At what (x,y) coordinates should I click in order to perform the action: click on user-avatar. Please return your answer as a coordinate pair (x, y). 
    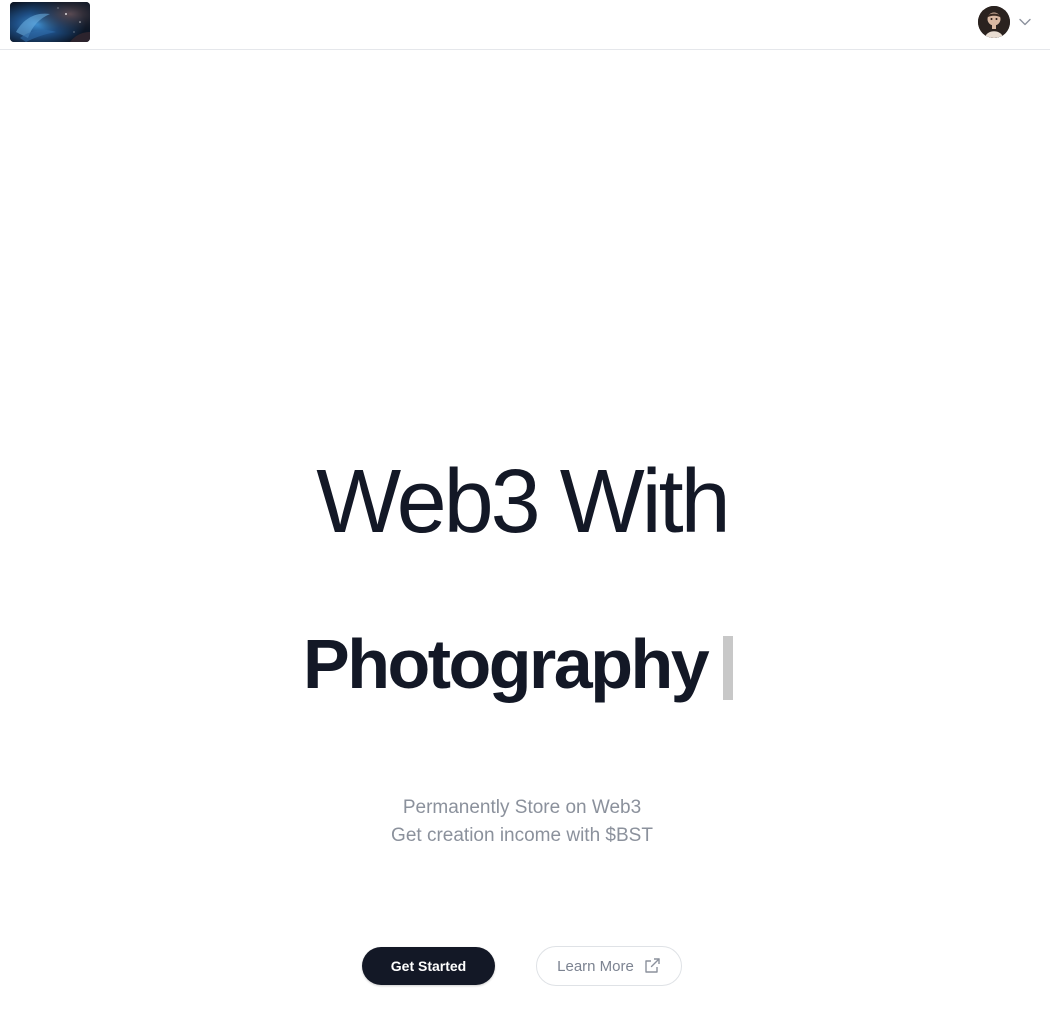
    Looking at the image, I should click on (994, 22).